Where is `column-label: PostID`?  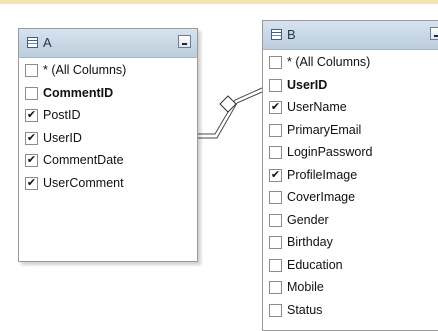 column-label: PostID is located at coordinates (62, 115).